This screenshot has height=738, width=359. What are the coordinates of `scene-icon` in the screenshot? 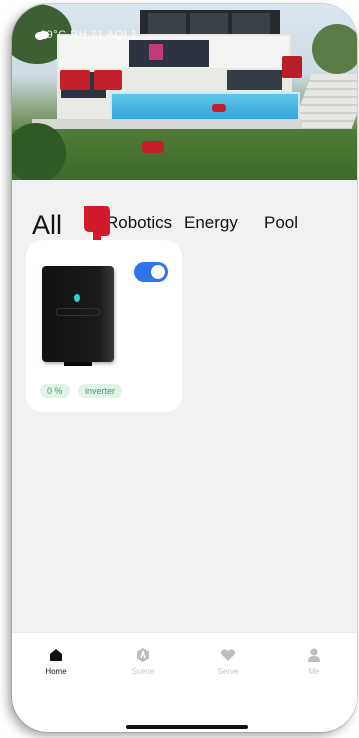 It's located at (143, 655).